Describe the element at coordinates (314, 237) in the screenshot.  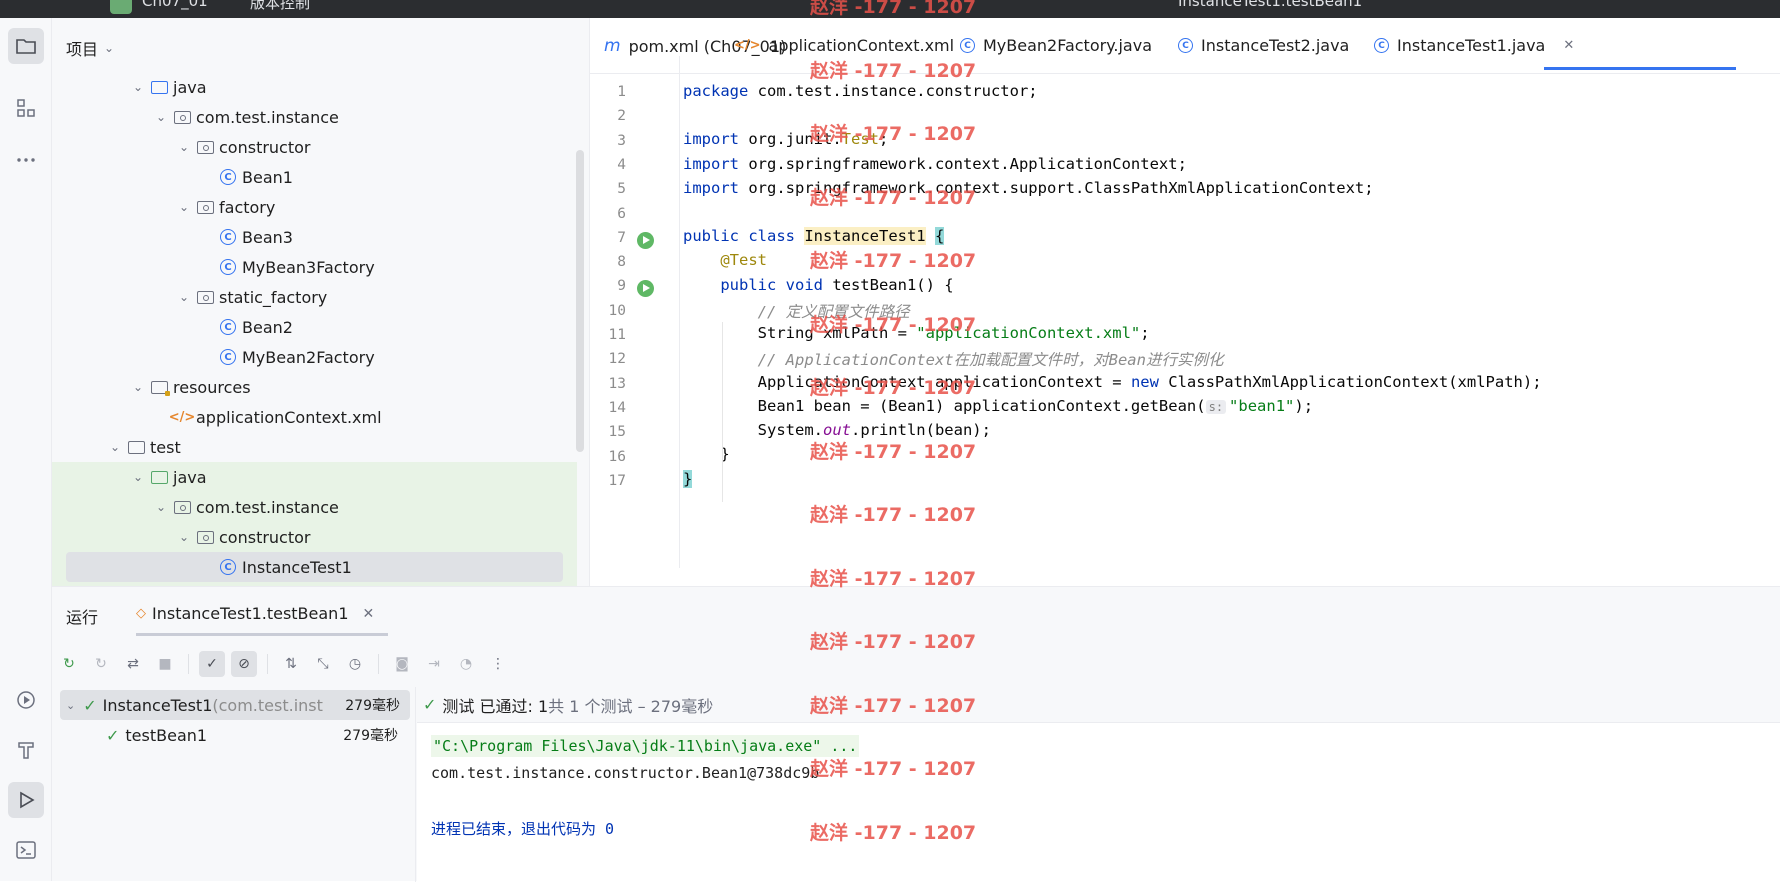
I see `tree-item: C Bean3` at that location.